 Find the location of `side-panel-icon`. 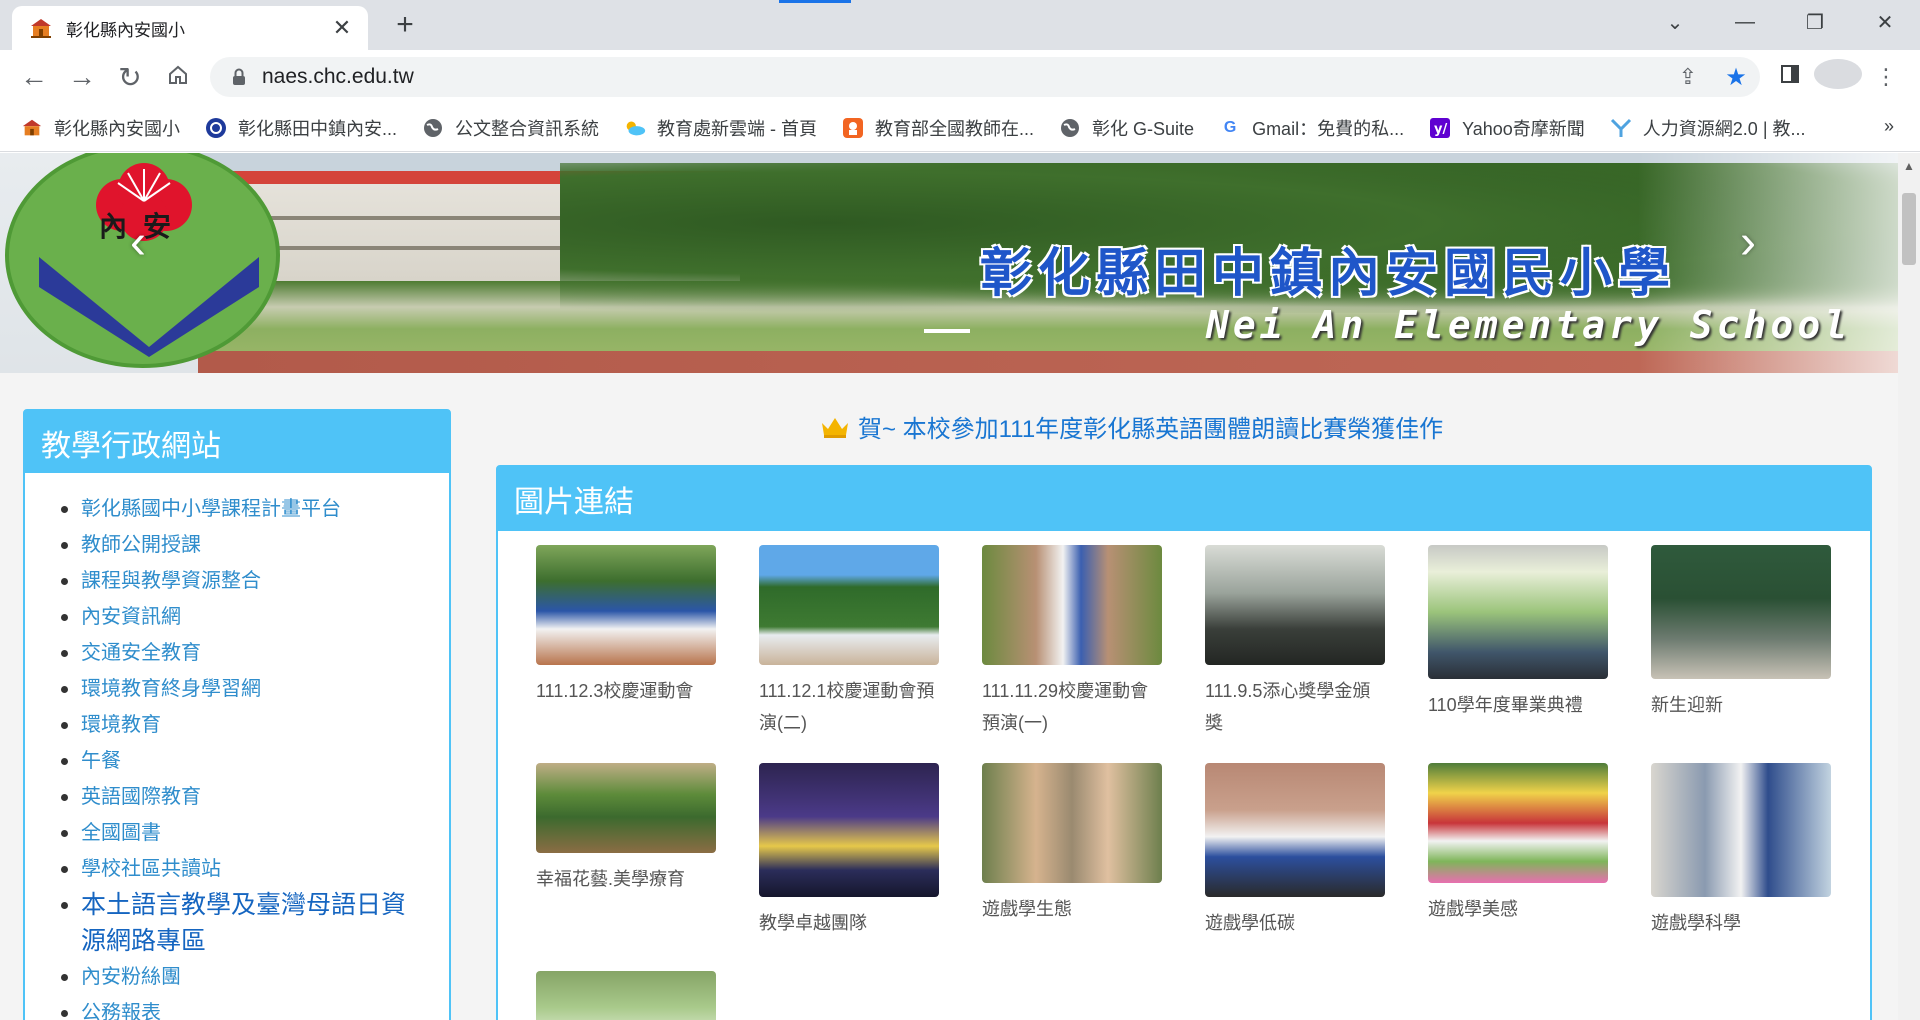

side-panel-icon is located at coordinates (1790, 77).